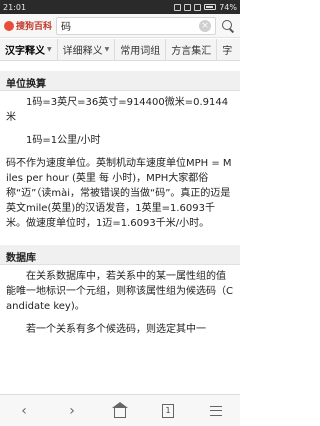  I want to click on chevron-right-icon: ›, so click(72, 410).